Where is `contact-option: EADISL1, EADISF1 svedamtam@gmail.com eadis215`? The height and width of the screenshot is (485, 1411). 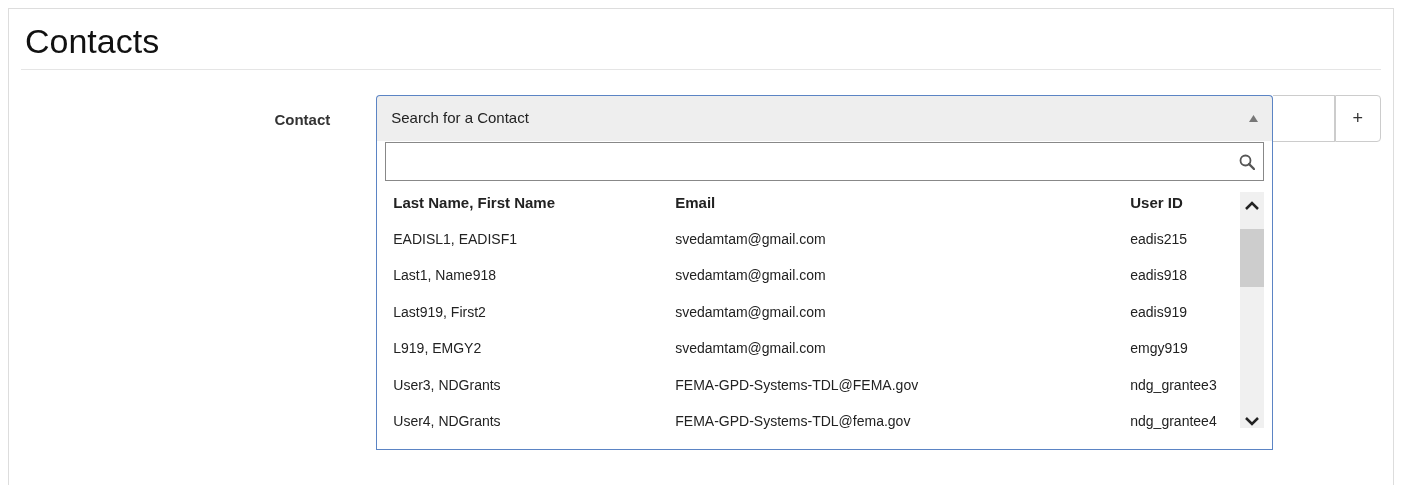
contact-option: EADISL1, EADISF1 svedamtam@gmail.com eadis215 is located at coordinates (813, 239).